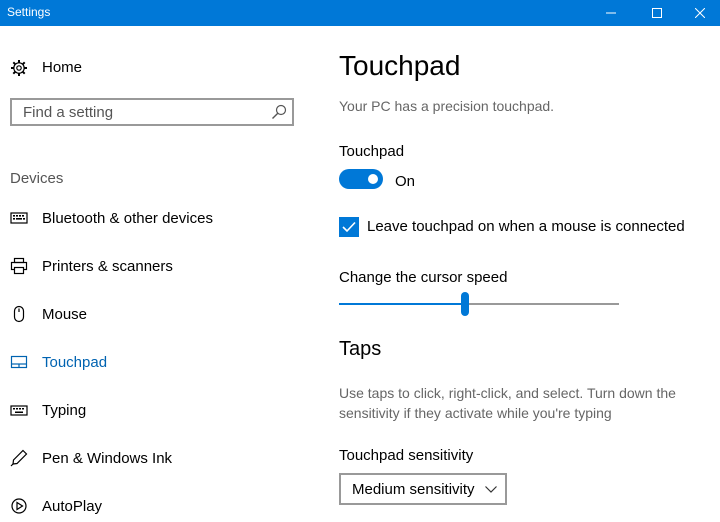  Describe the element at coordinates (491, 489) in the screenshot. I see `chevron-down-icon` at that location.